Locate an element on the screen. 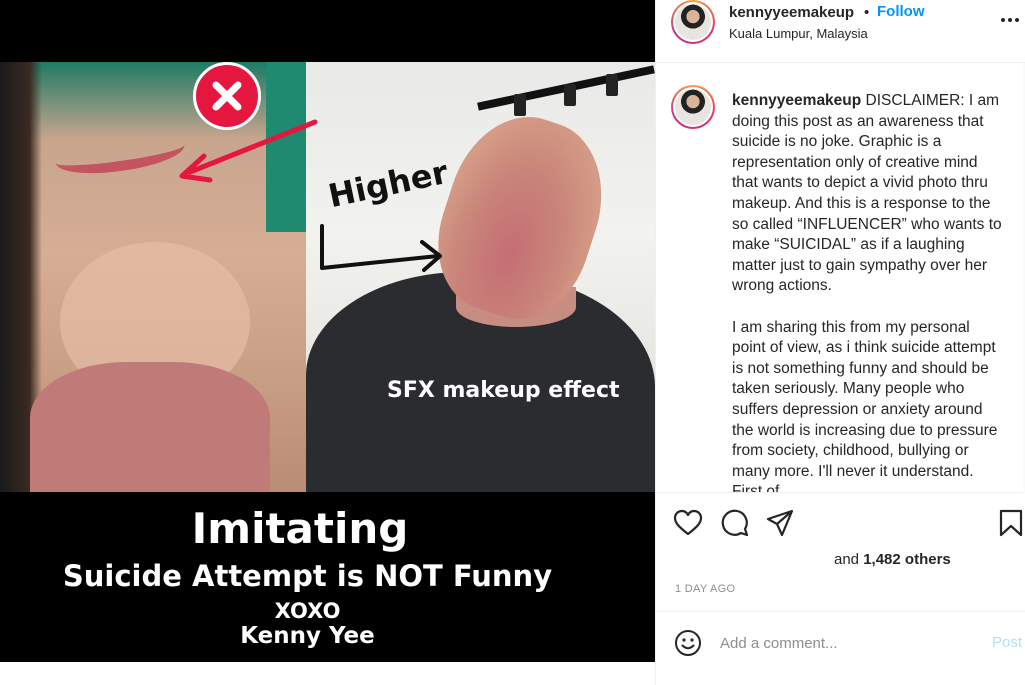 The image size is (1025, 685). x-mark-glyph is located at coordinates (227, 96).